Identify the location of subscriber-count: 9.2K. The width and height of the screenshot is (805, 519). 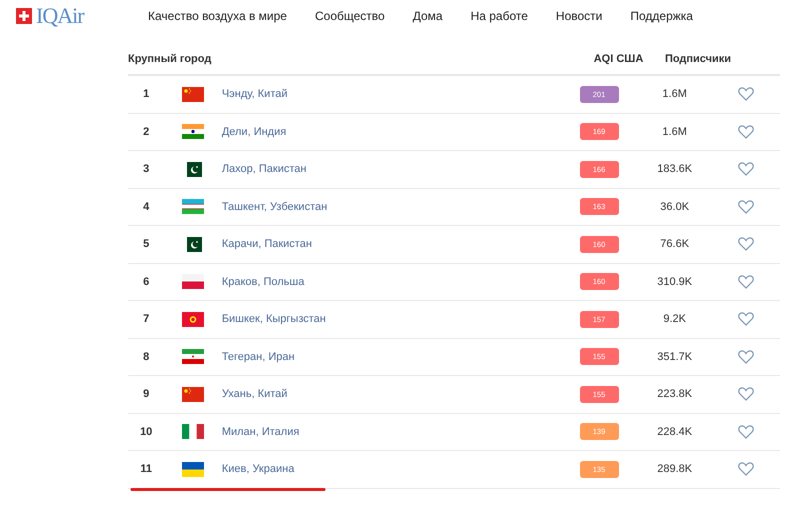
(674, 319).